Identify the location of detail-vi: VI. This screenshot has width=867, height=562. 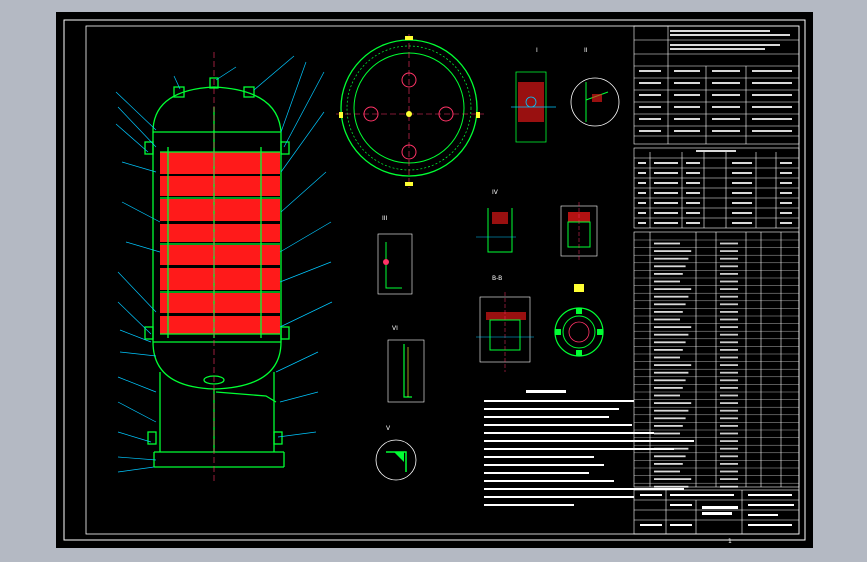
(406, 364).